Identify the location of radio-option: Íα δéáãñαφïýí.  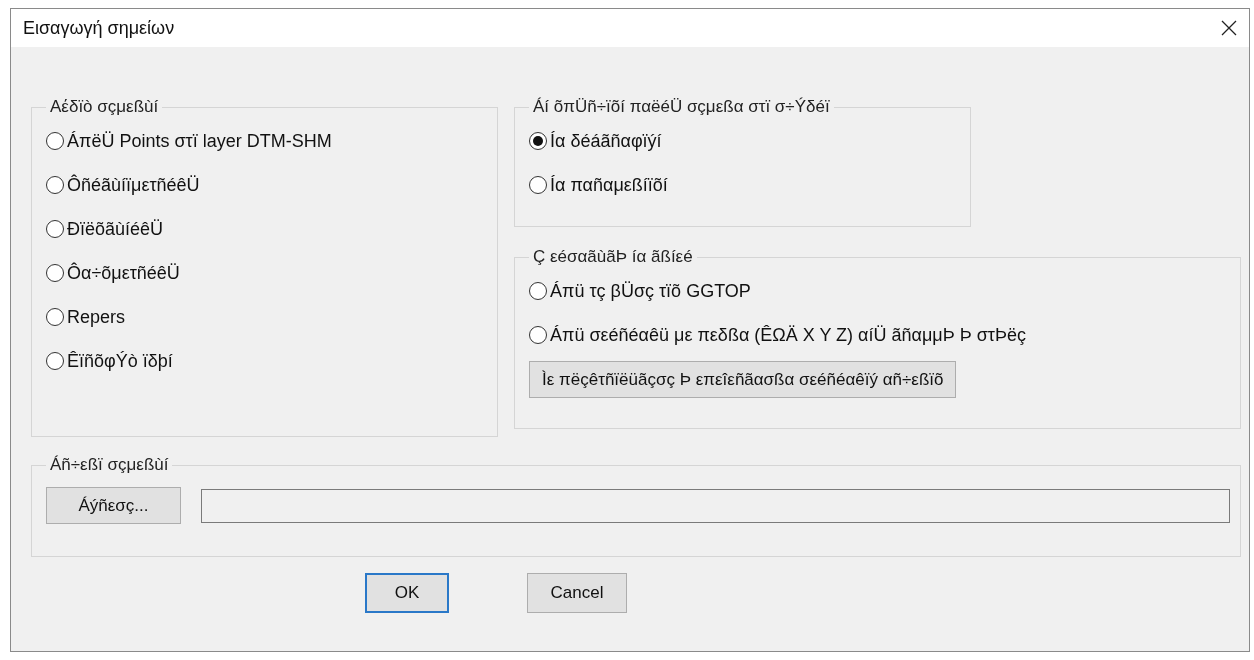
(744, 141).